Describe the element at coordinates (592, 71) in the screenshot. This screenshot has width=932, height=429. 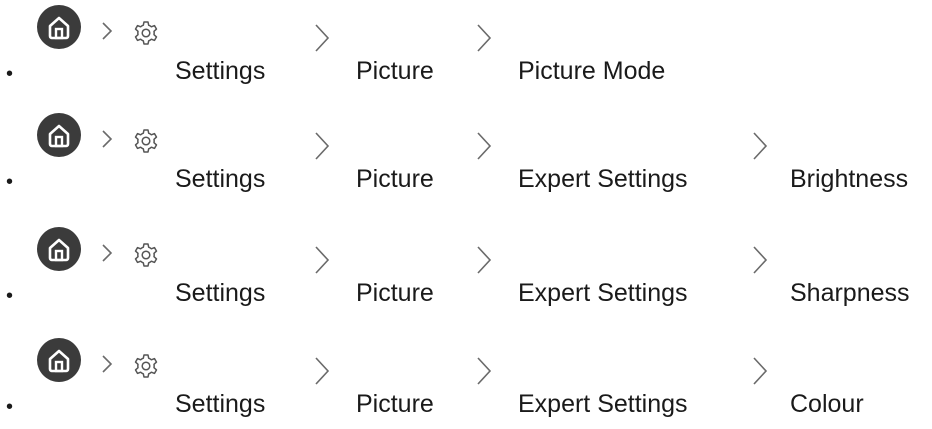
I see `breadcrumb-picture-mode: Picture Mode` at that location.